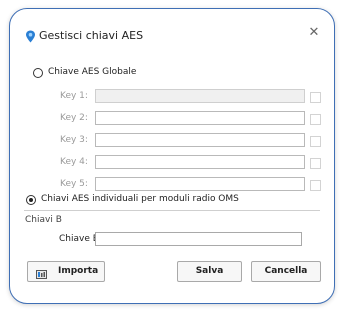 The width and height of the screenshot is (344, 312). Describe the element at coordinates (200, 162) in the screenshot. I see `key-4-input` at that location.